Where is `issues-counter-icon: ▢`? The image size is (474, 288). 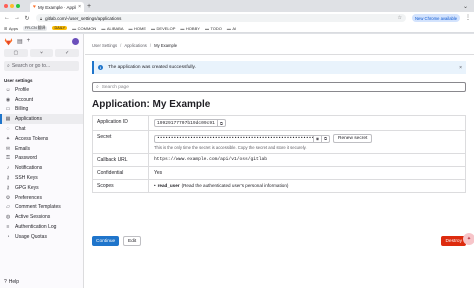
issues-counter-icon: ▢ is located at coordinates (16, 53).